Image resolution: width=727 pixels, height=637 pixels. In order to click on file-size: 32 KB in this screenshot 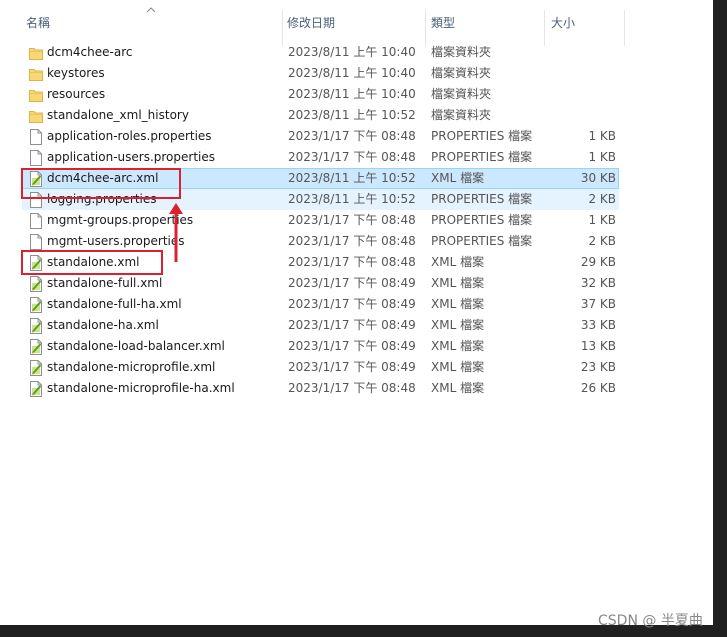, I will do `click(598, 283)`.